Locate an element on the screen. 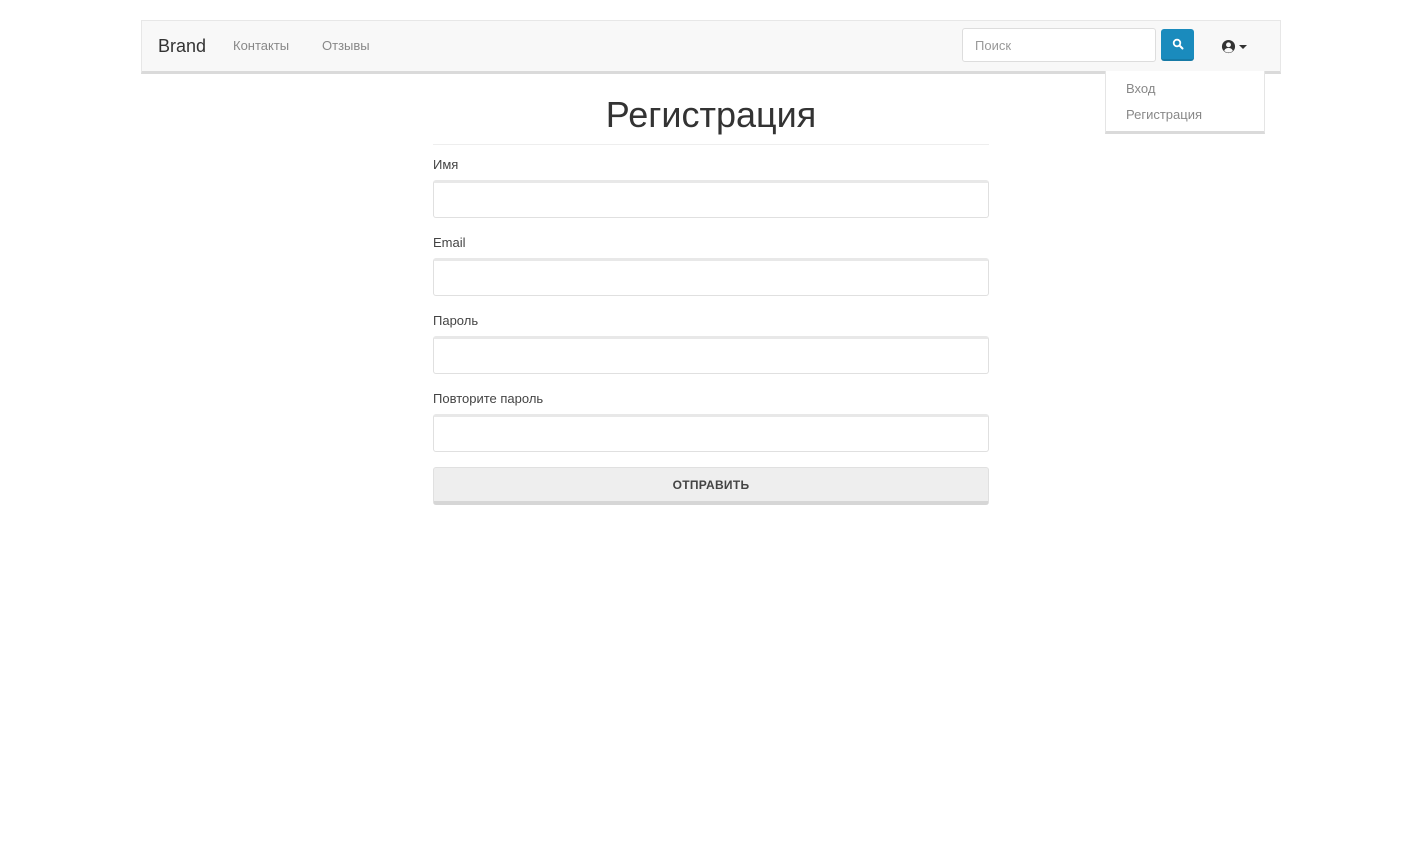 The height and width of the screenshot is (866, 1422). name-label: Имя is located at coordinates (446, 164).